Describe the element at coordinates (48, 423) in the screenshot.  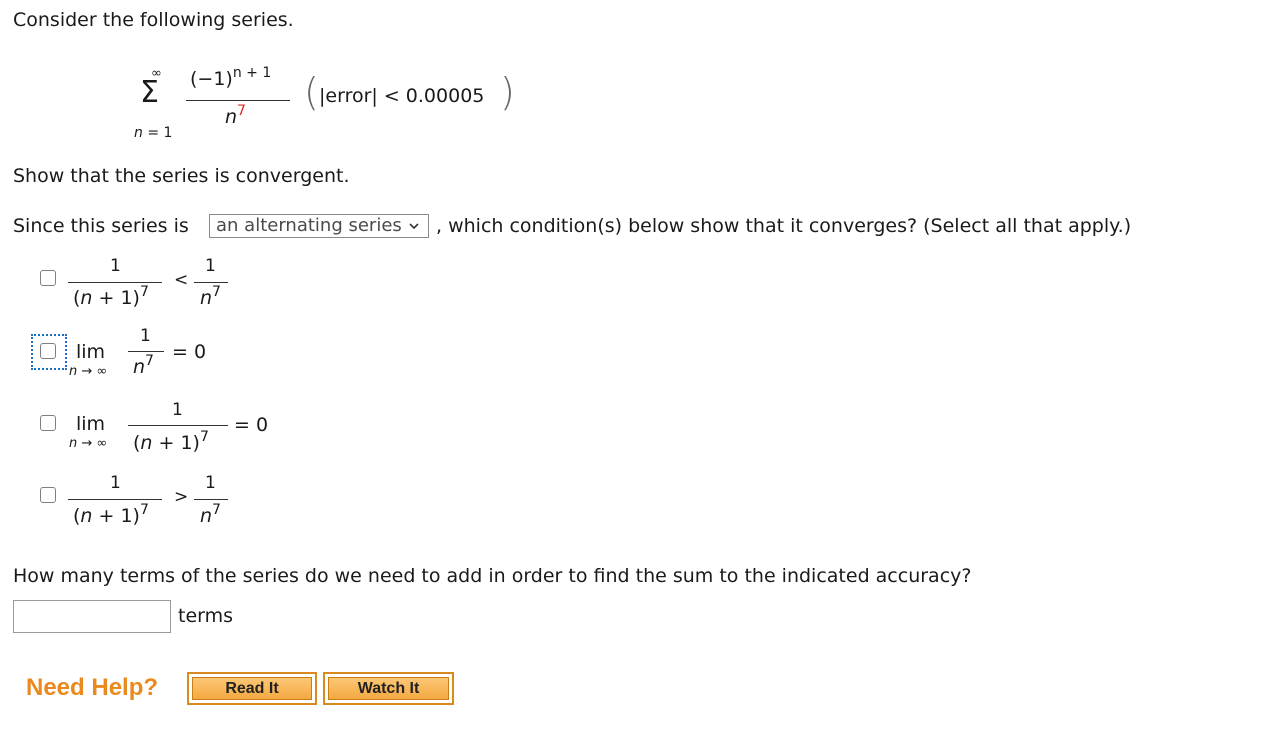
I see `condition-3-checkbox` at that location.